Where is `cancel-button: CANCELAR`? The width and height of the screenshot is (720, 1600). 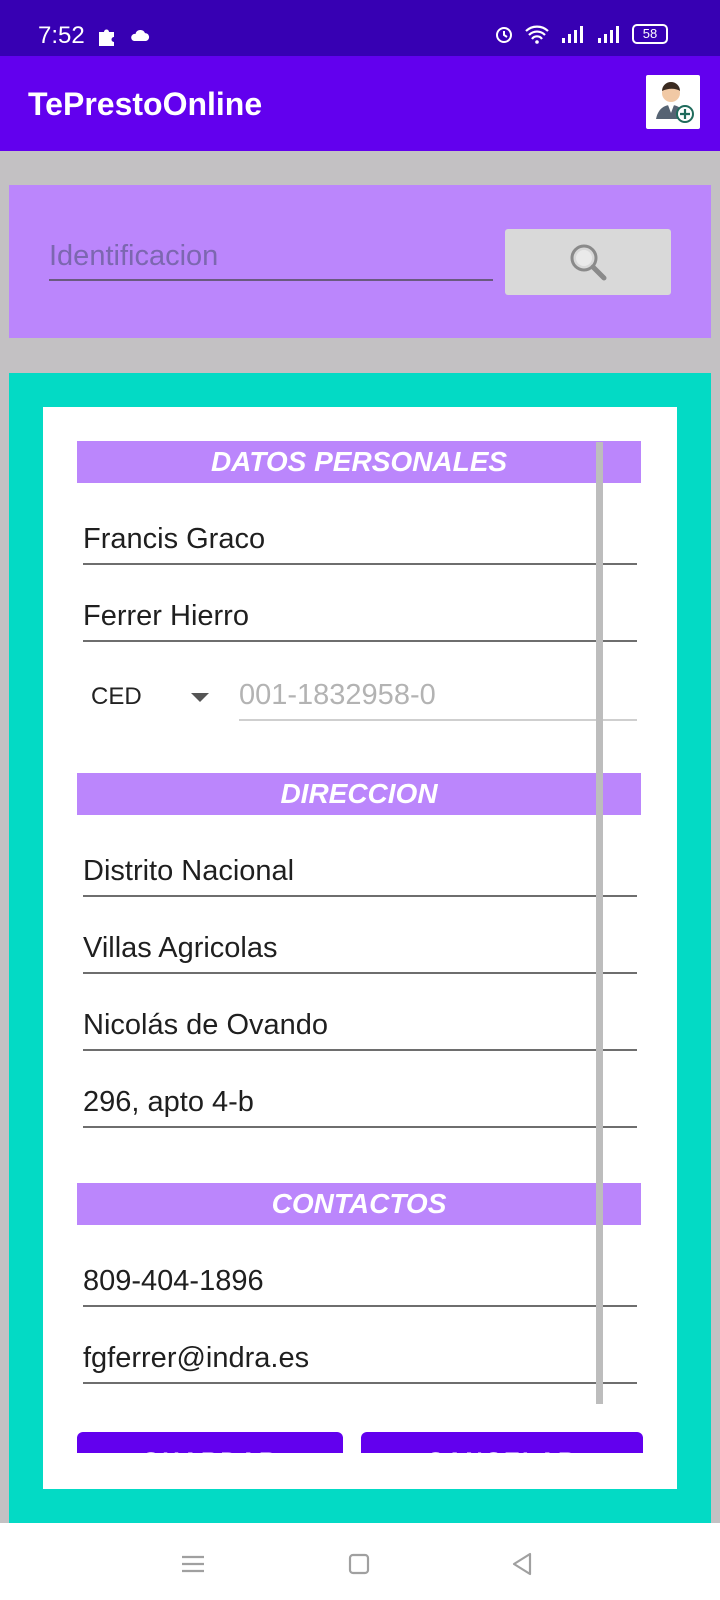
cancel-button: CANCELAR is located at coordinates (502, 1442).